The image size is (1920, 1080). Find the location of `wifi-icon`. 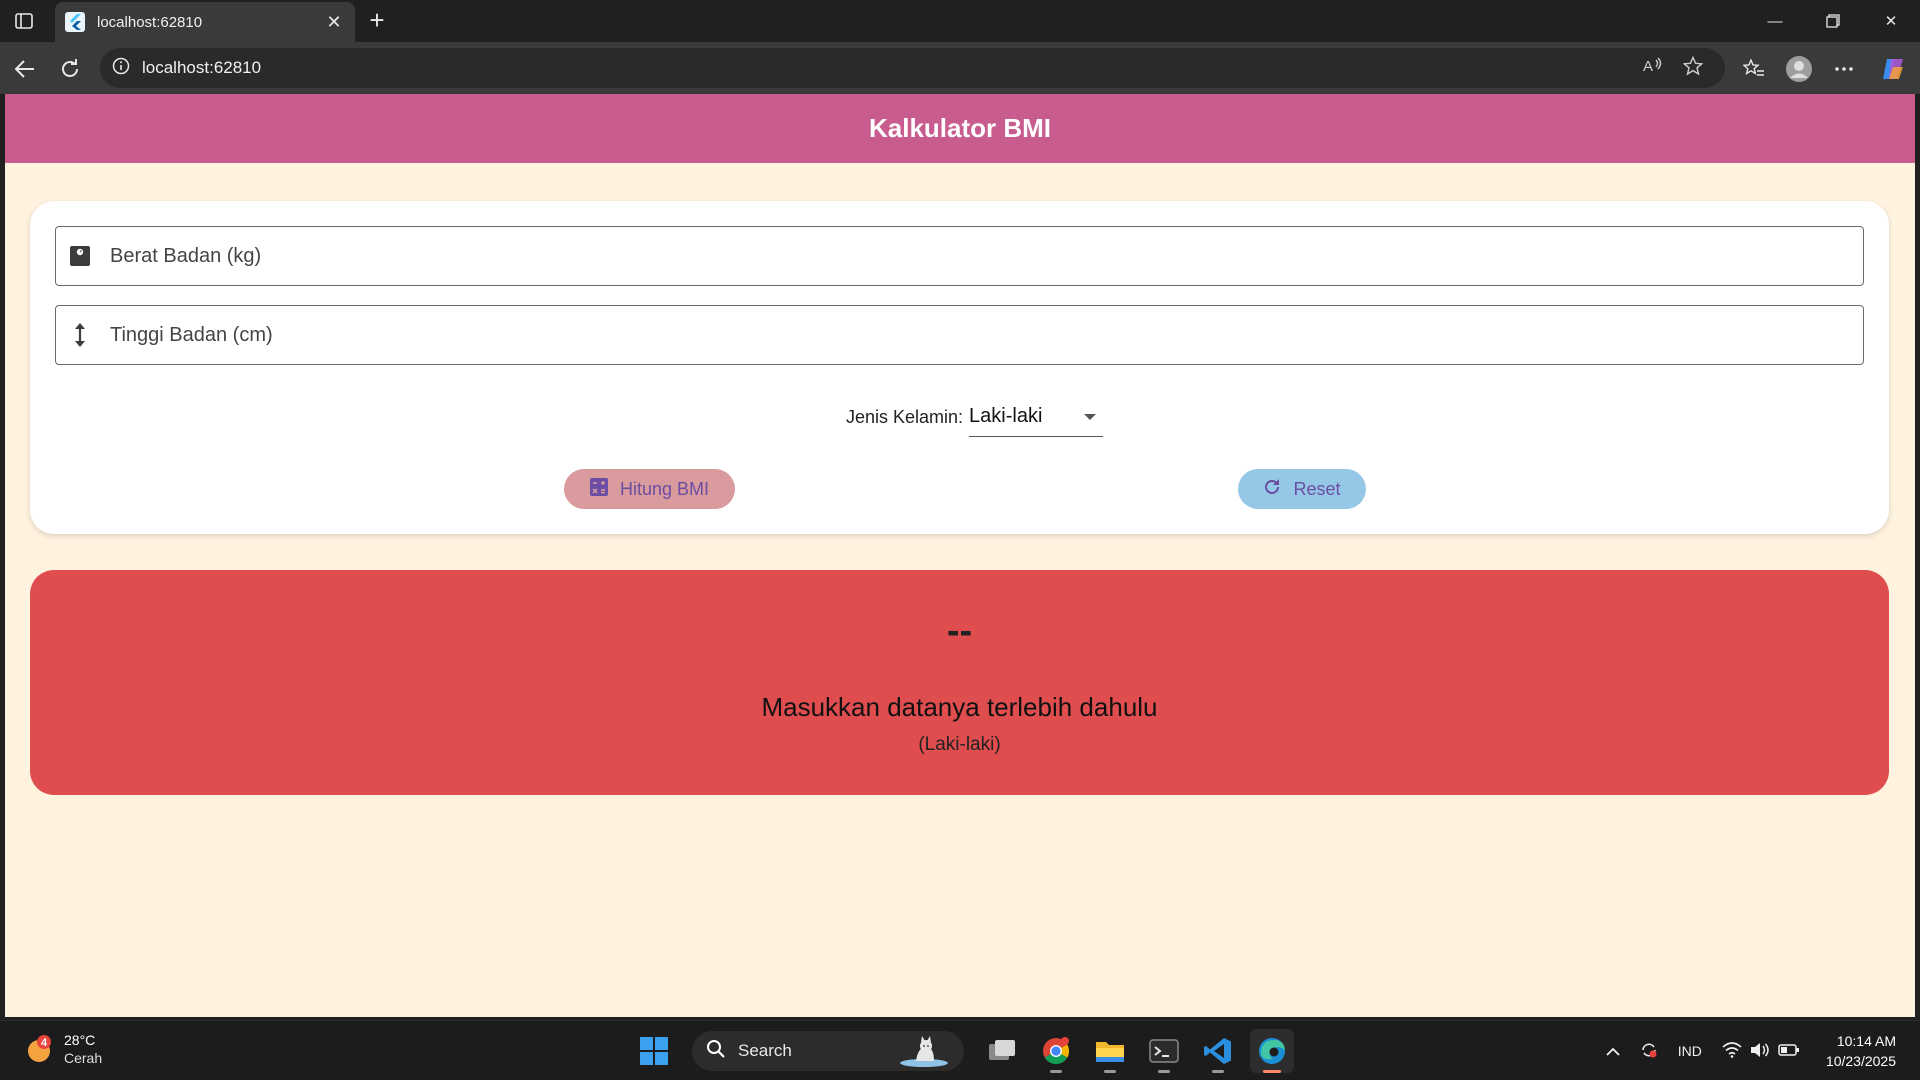

wifi-icon is located at coordinates (1732, 1051).